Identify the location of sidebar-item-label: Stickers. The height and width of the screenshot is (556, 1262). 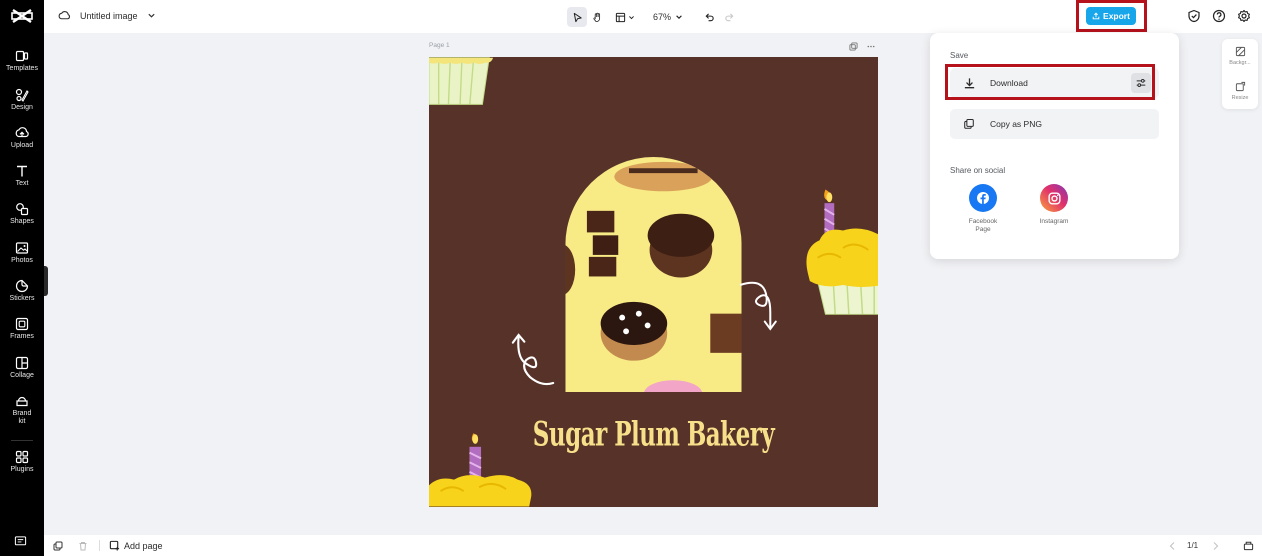
(22, 298).